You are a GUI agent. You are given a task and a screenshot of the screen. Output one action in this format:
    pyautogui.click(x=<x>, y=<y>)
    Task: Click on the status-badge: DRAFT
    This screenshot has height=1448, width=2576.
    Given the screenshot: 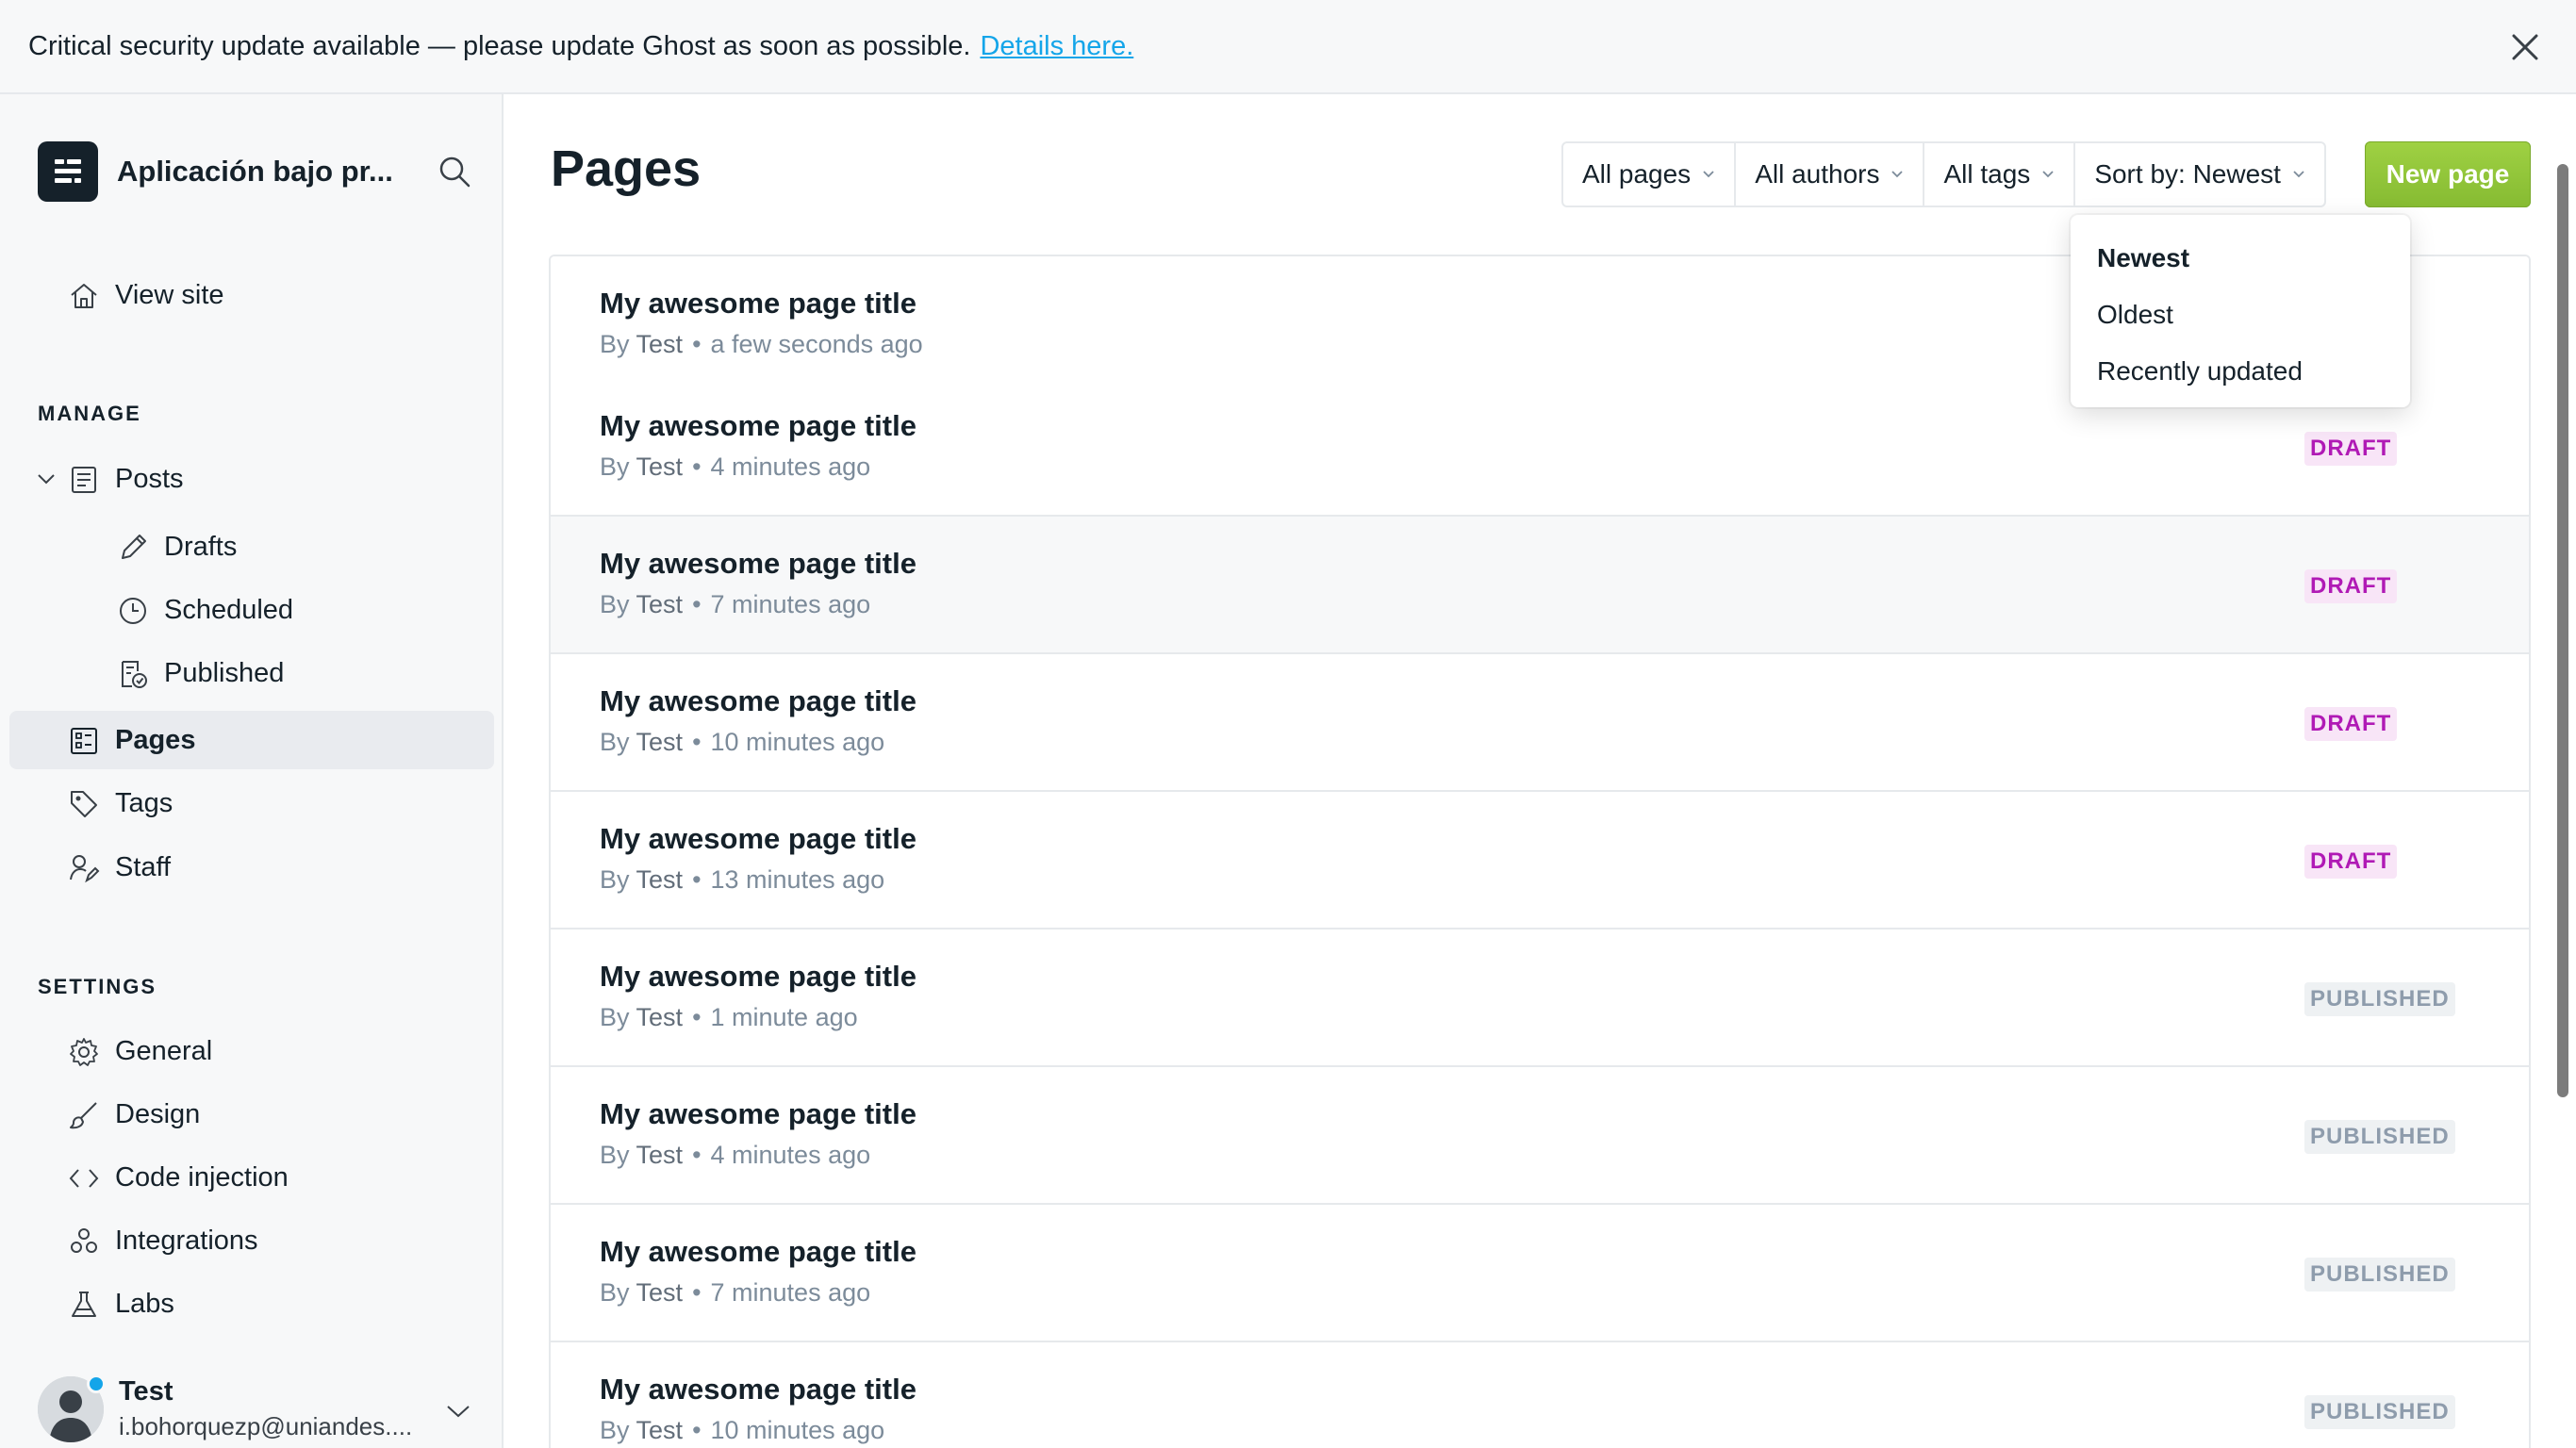 What is the action you would take?
    pyautogui.click(x=2351, y=449)
    